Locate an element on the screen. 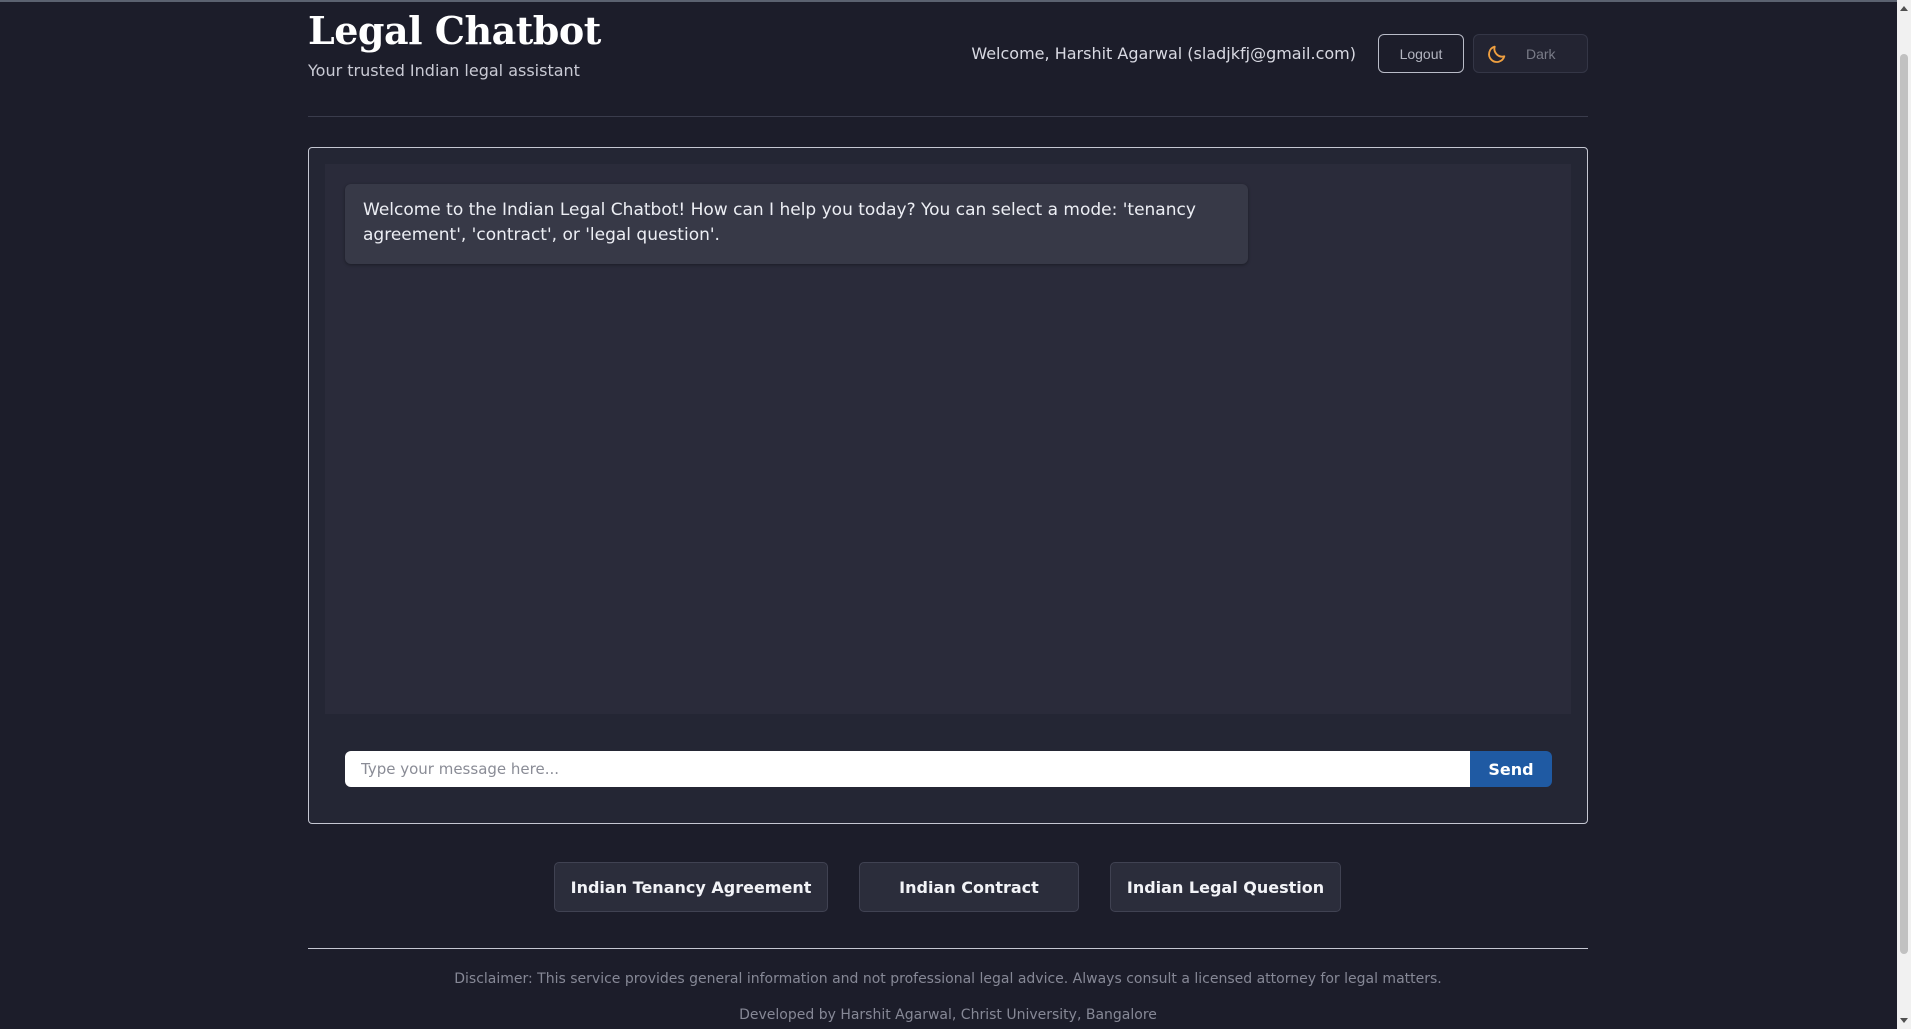 Image resolution: width=1911 pixels, height=1029 pixels. app-subtitle: Your trusted Indian legal assistant is located at coordinates (444, 70).